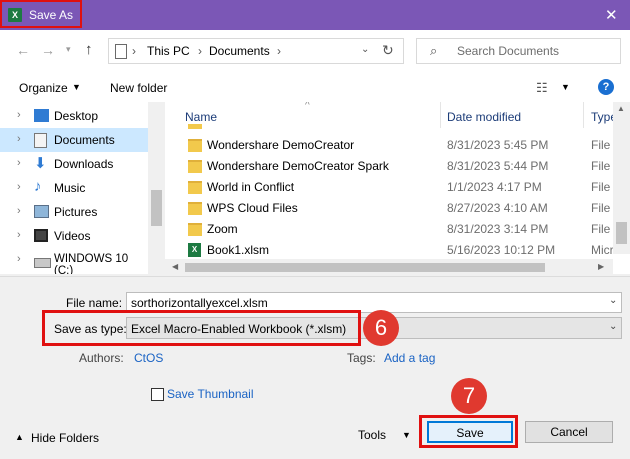 This screenshot has width=630, height=459. I want to click on sidebar-item-label: Videos, so click(72, 236).